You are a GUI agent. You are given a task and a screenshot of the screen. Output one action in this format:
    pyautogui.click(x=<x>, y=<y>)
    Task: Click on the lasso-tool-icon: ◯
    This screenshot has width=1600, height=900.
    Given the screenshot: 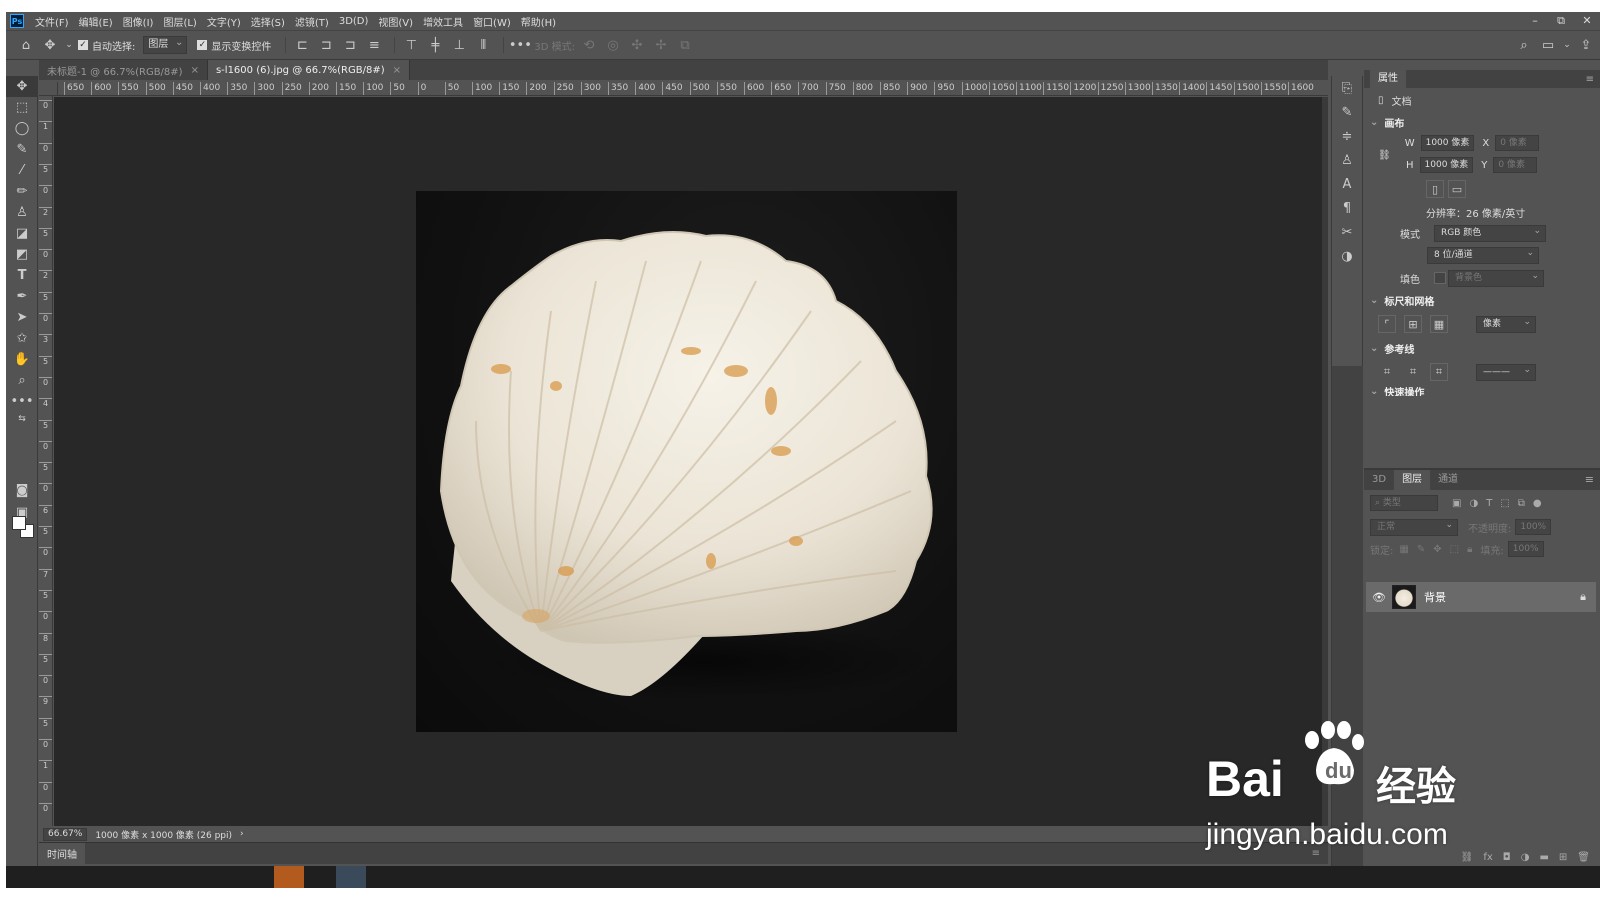 What is the action you would take?
    pyautogui.click(x=22, y=128)
    